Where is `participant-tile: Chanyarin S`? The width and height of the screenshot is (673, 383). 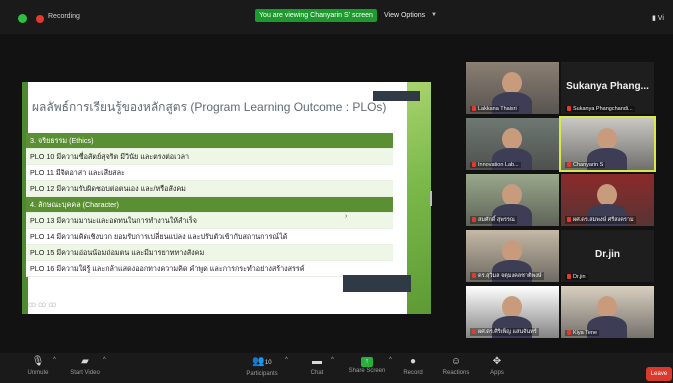 participant-tile: Chanyarin S is located at coordinates (607, 144).